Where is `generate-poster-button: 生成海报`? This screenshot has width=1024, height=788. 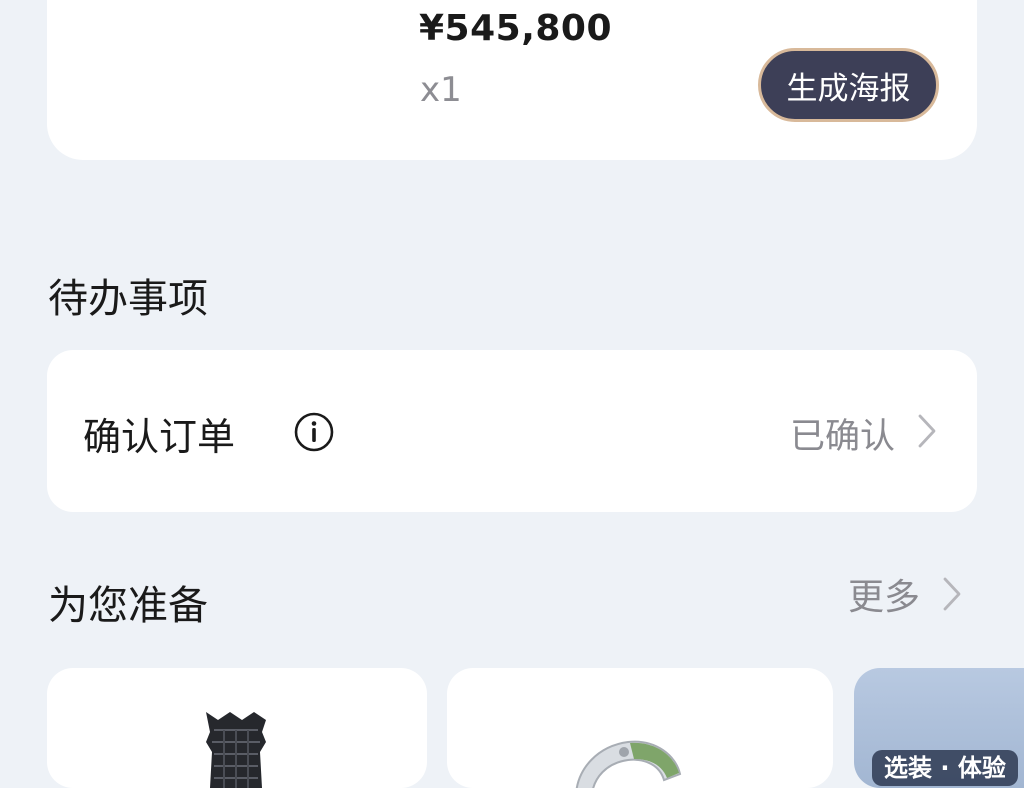 generate-poster-button: 生成海报 is located at coordinates (848, 85).